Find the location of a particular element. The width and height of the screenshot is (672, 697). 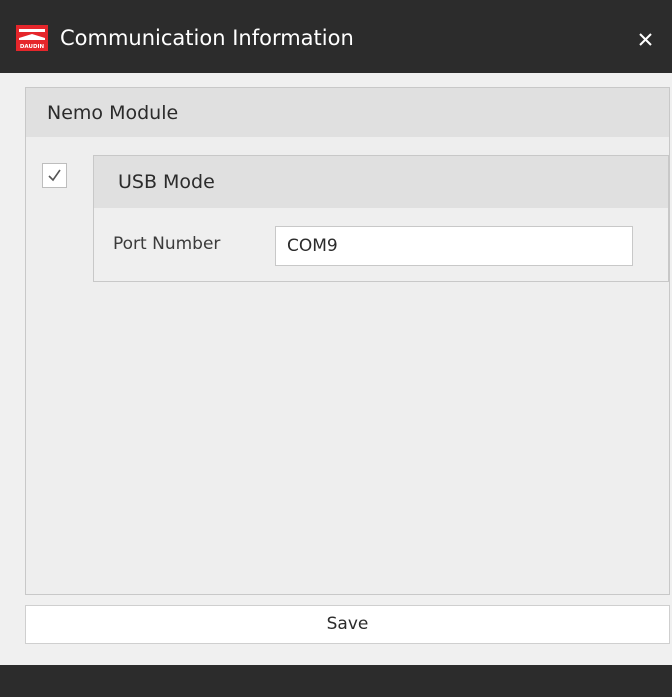

title-bar: DAUDIN Communication Information is located at coordinates (336, 36).